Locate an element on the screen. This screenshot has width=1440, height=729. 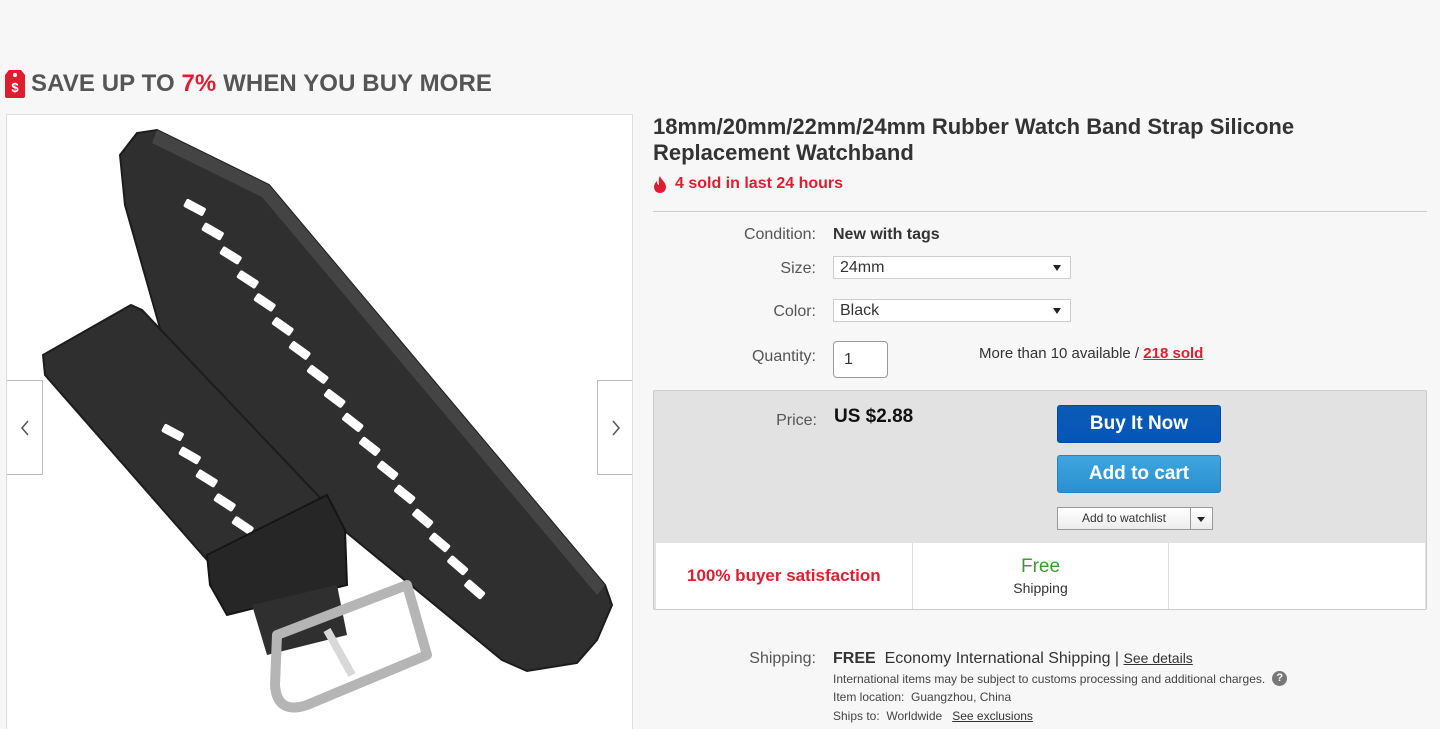
shipping-method: Economy International Shipping is located at coordinates (997, 658).